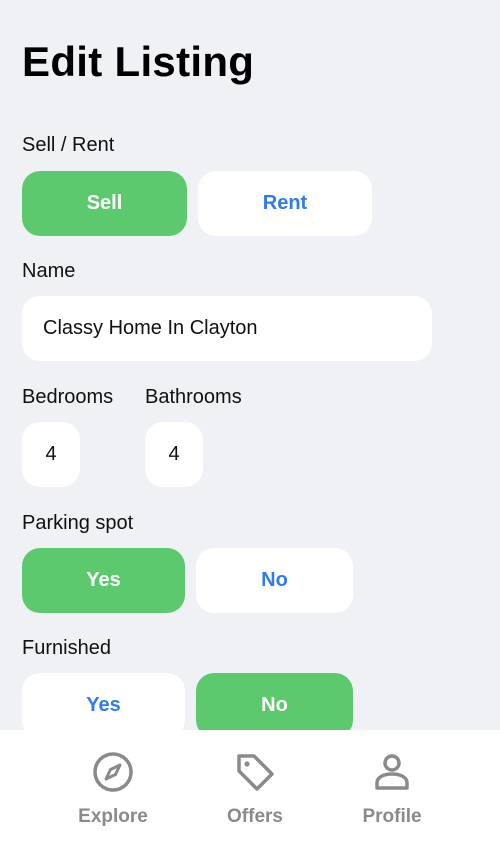 The width and height of the screenshot is (500, 853). Describe the element at coordinates (285, 203) in the screenshot. I see `rent-button: Rent` at that location.